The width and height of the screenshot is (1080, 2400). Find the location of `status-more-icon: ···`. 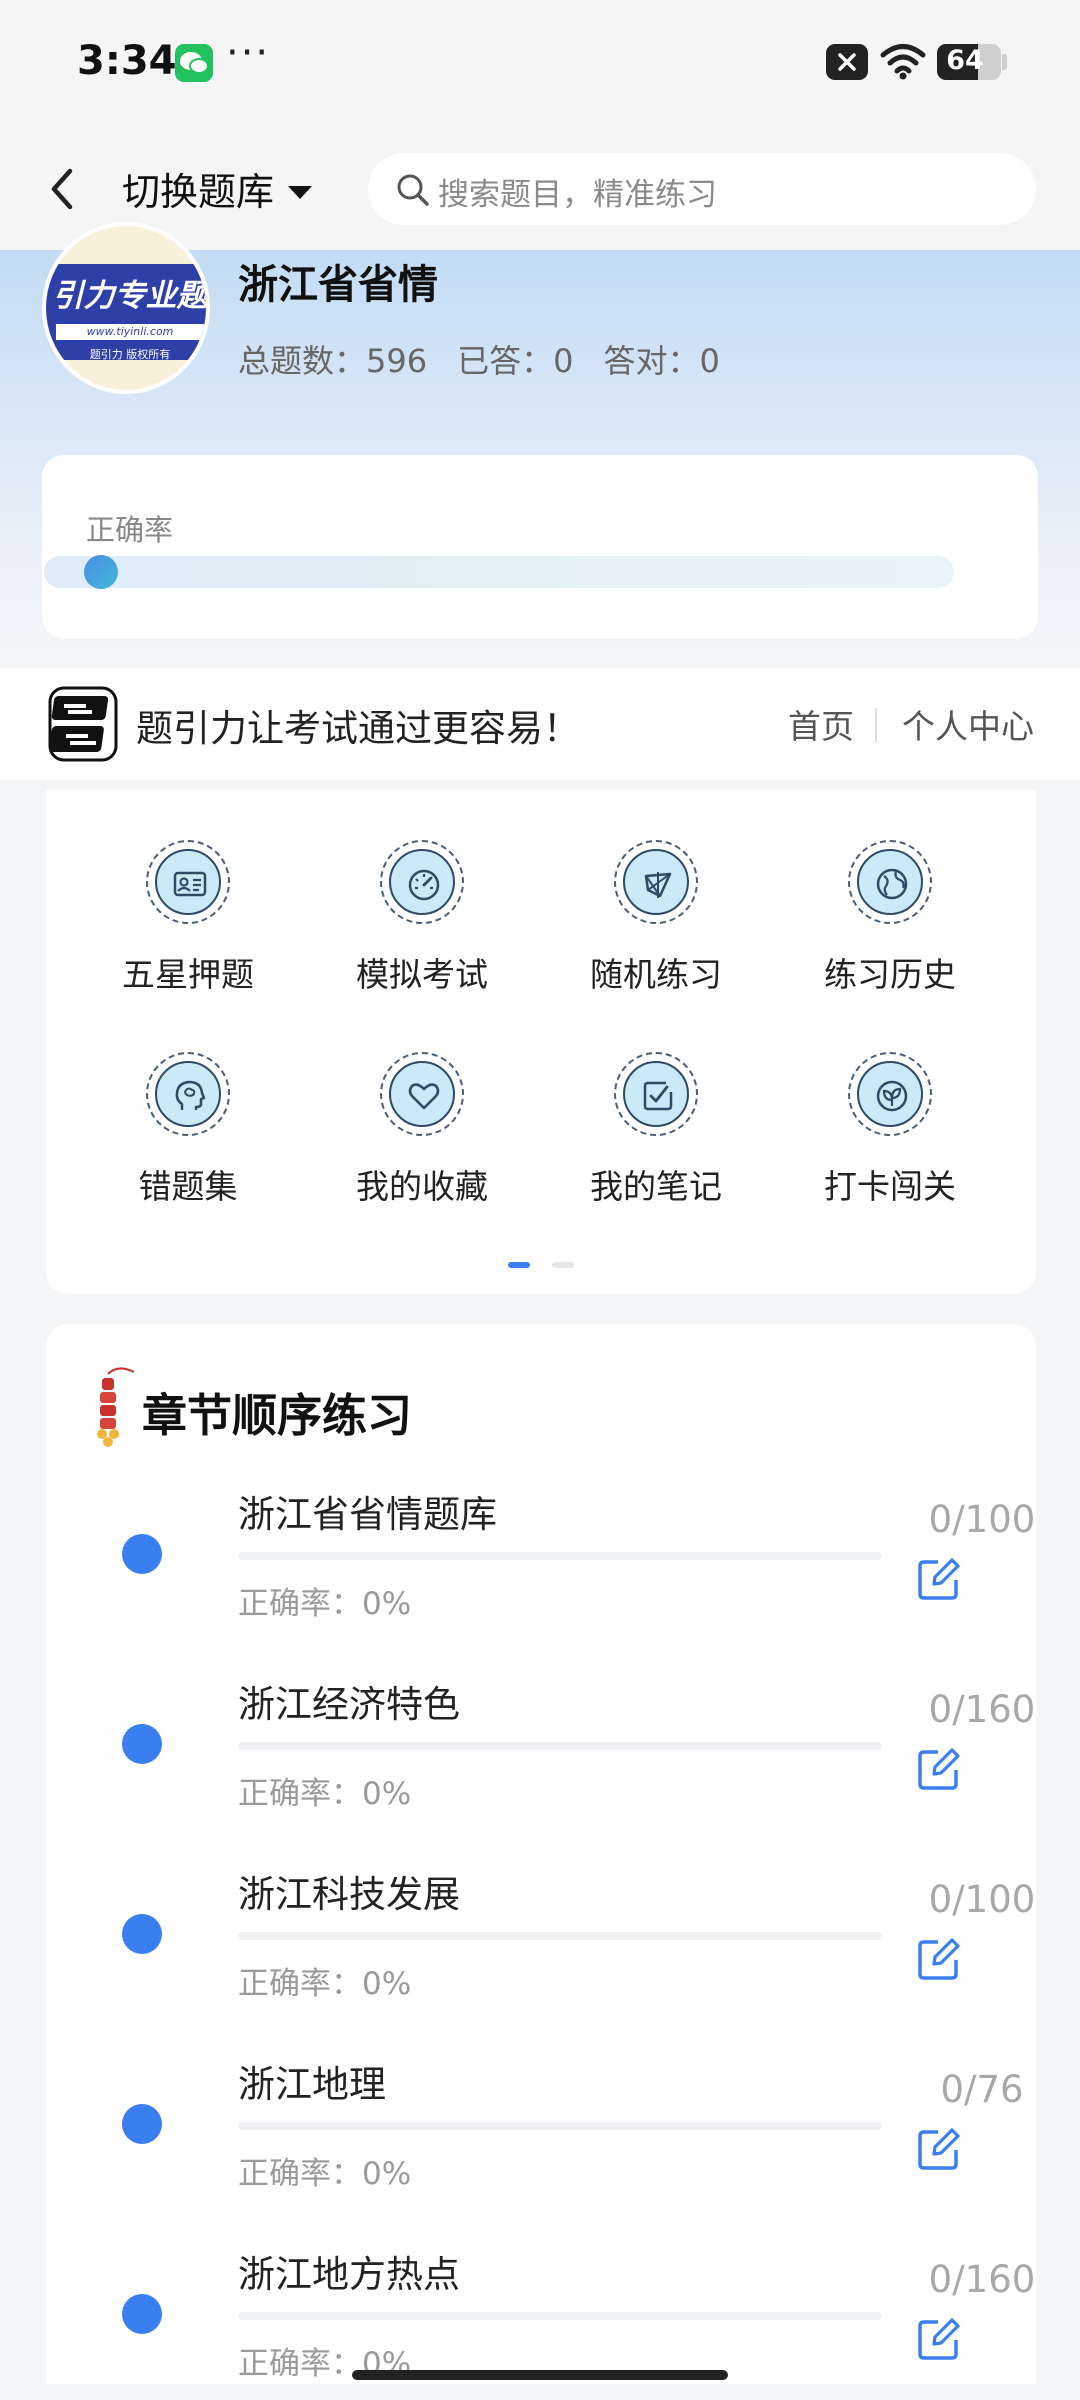

status-more-icon: ··· is located at coordinates (248, 53).